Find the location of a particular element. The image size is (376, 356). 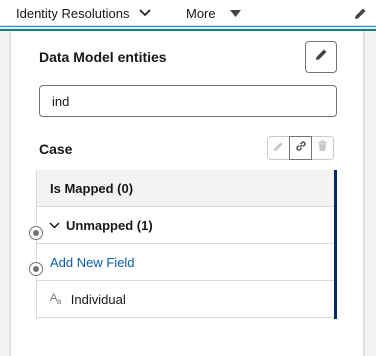

unmapped-group-label: Unmapped (1) is located at coordinates (109, 225).